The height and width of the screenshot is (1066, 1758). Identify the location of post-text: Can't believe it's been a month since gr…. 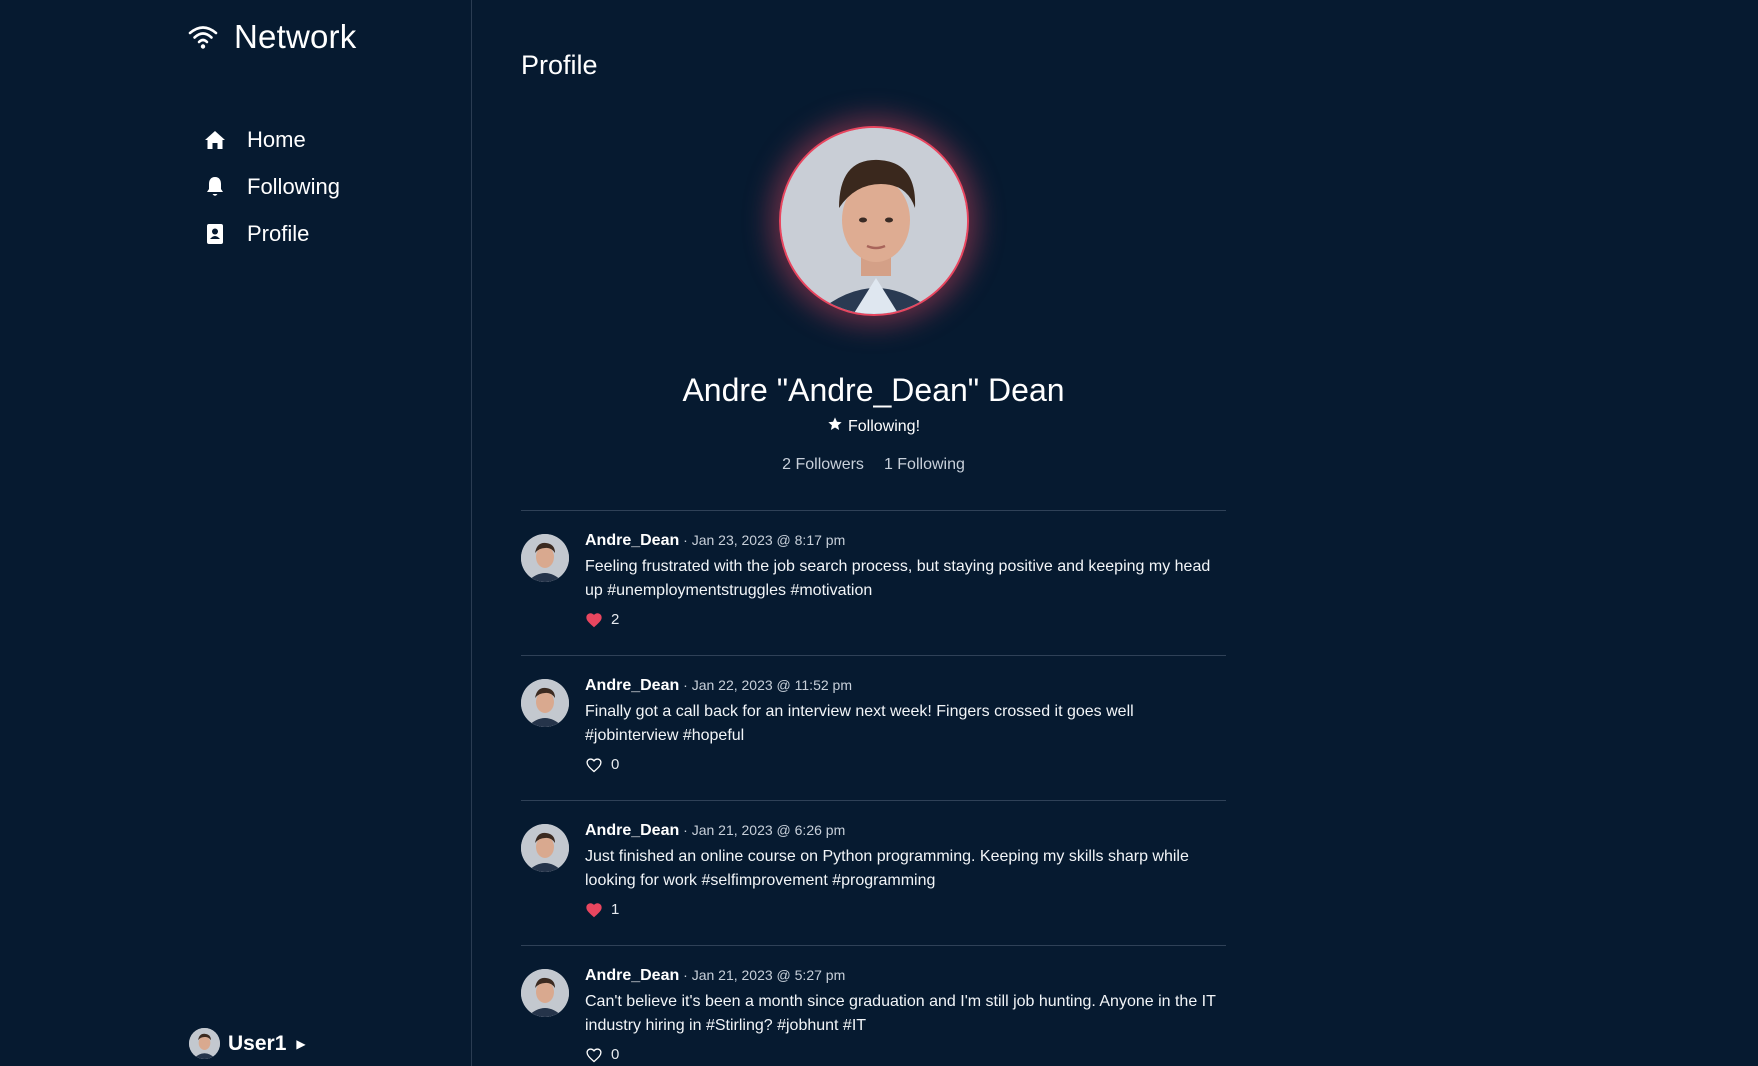
(900, 1013).